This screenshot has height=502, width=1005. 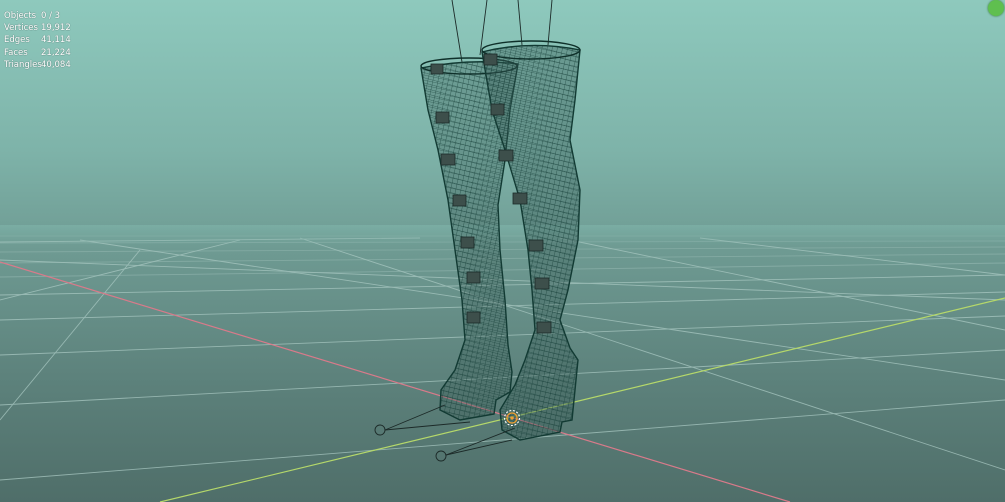 I want to click on navigation-gizmo-icon, so click(x=996, y=8).